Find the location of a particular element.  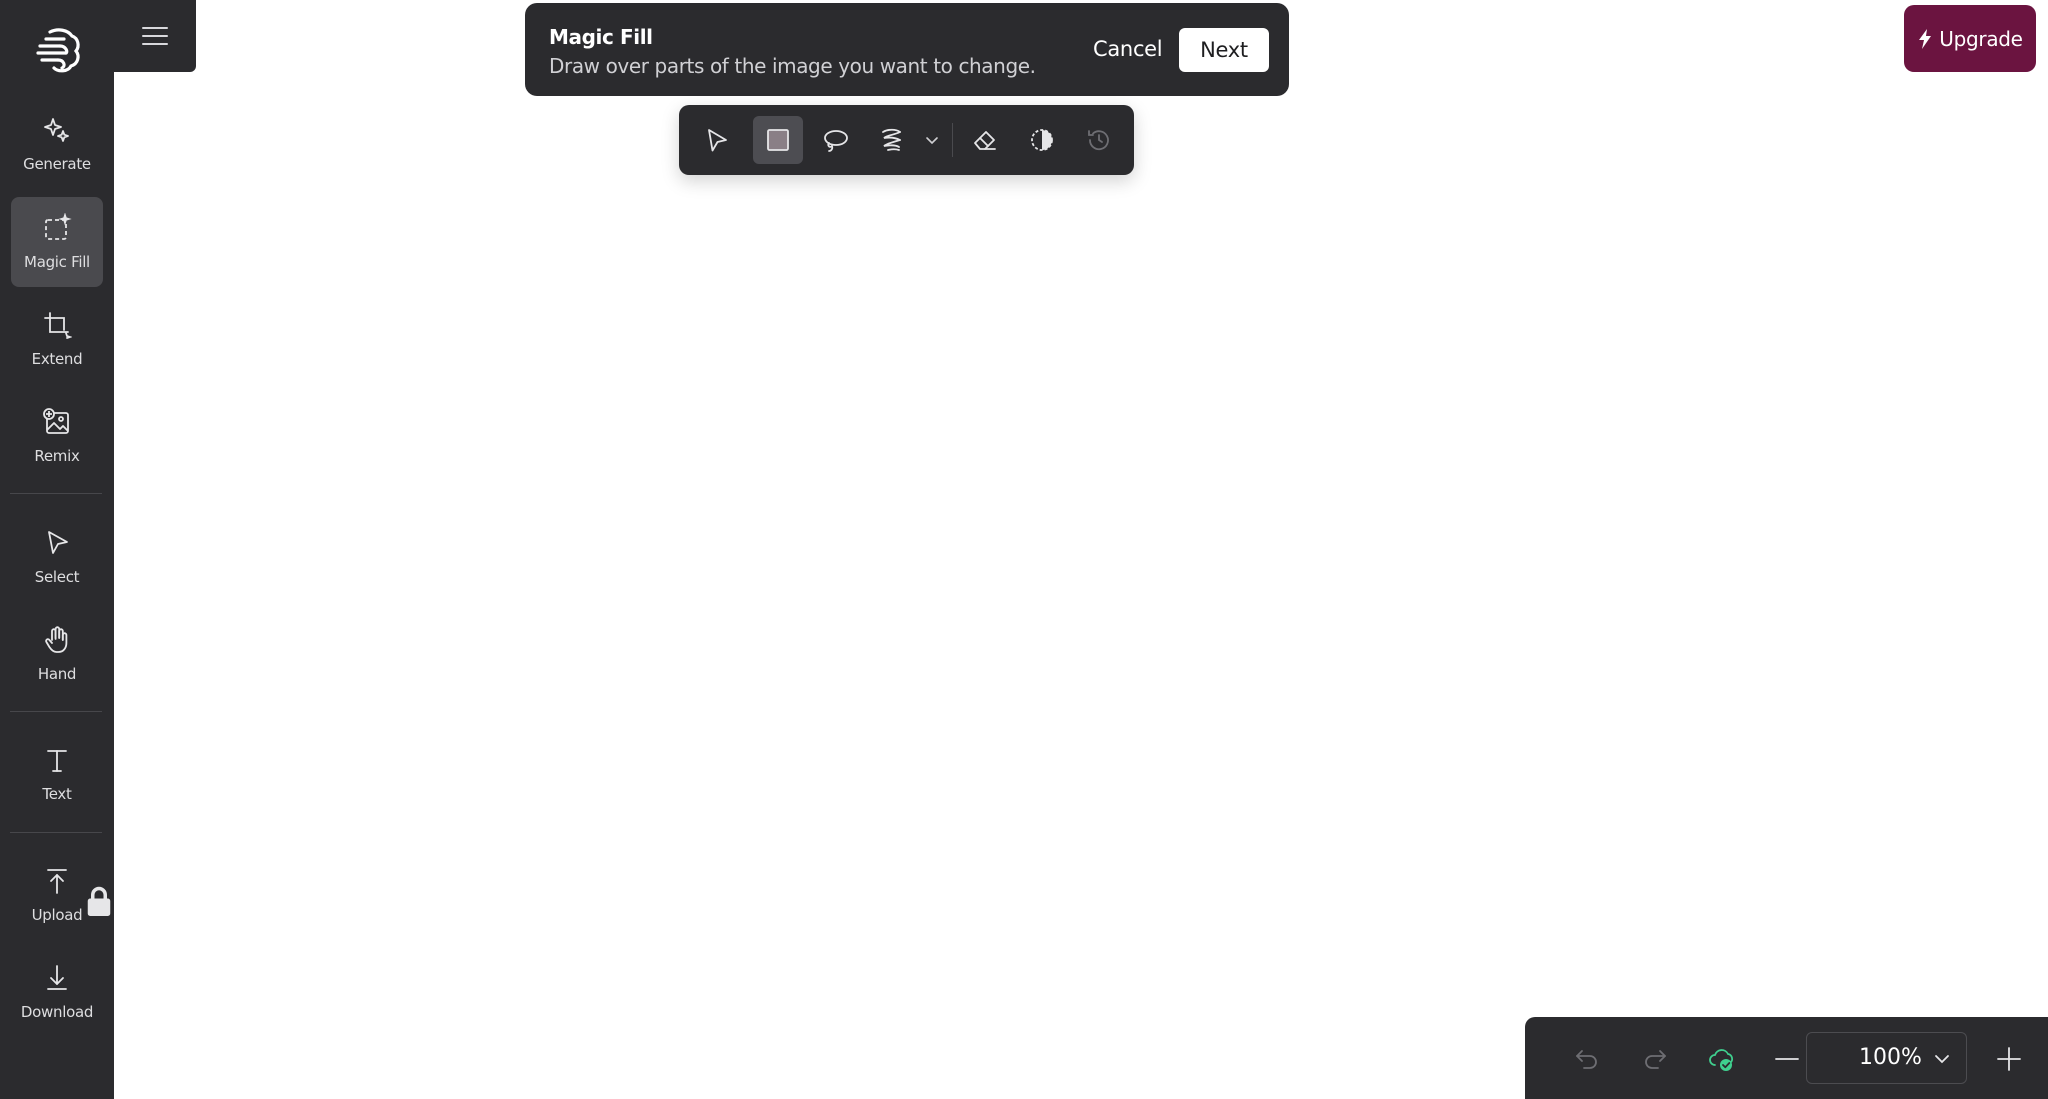

sidebar-item-remix: Remix is located at coordinates (57, 436).